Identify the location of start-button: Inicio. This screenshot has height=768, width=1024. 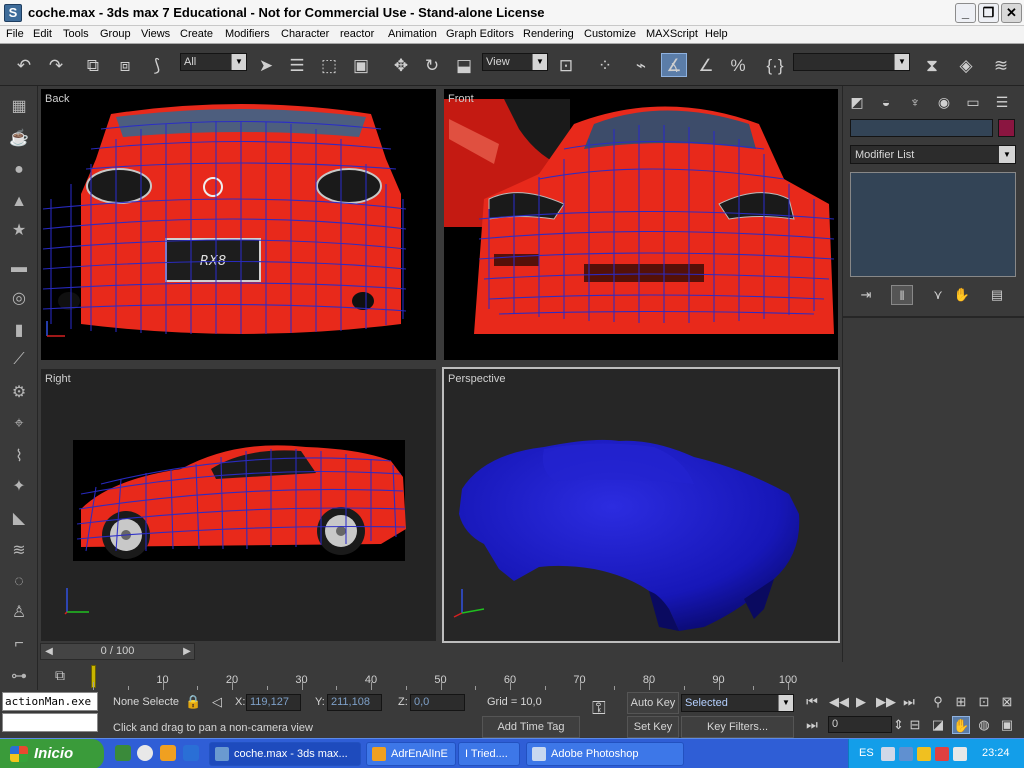
(52, 753).